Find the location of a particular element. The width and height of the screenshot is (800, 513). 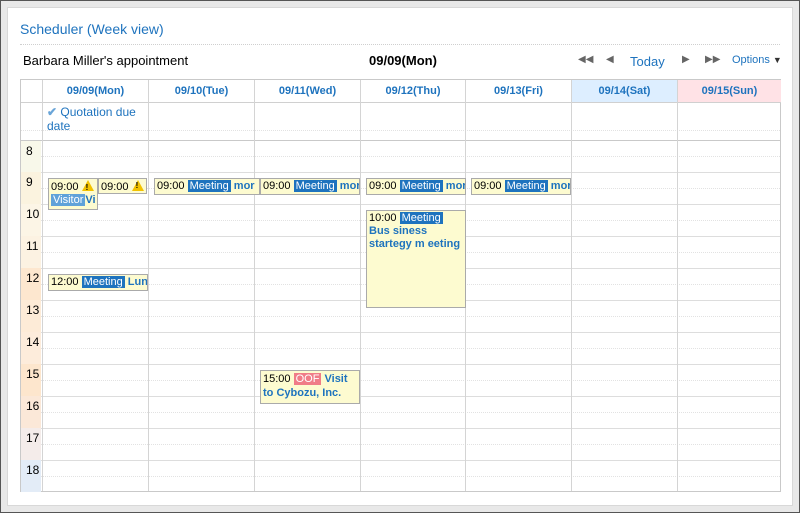

event-title: Vi is located at coordinates (90, 200).